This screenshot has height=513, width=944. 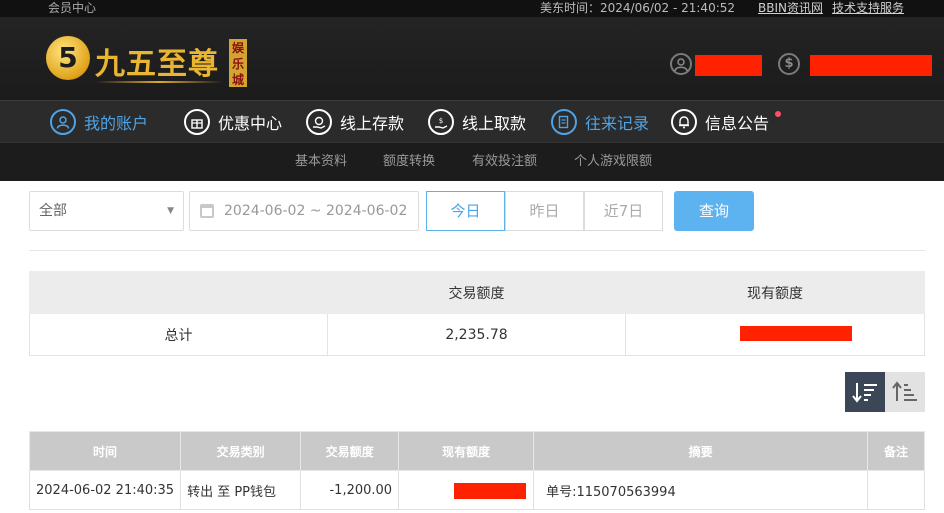 What do you see at coordinates (701, 451) in the screenshot?
I see `col-summary: 摘要` at bounding box center [701, 451].